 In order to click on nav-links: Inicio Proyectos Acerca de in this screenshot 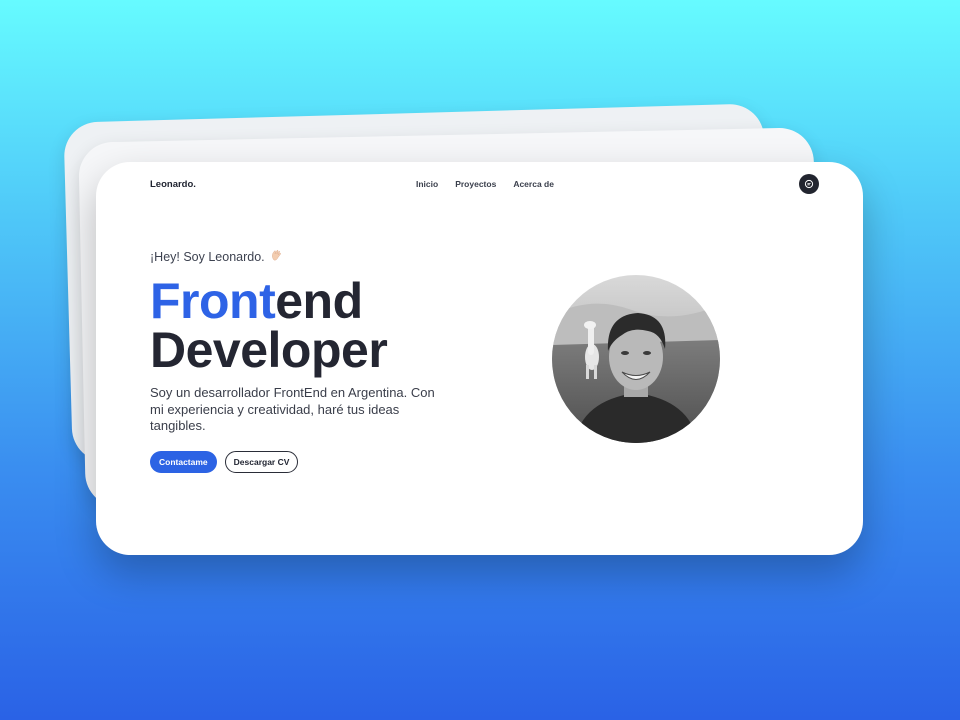, I will do `click(485, 184)`.